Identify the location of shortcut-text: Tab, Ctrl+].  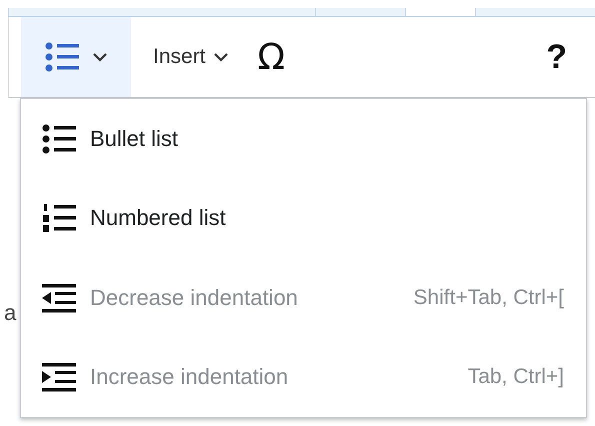
(516, 377).